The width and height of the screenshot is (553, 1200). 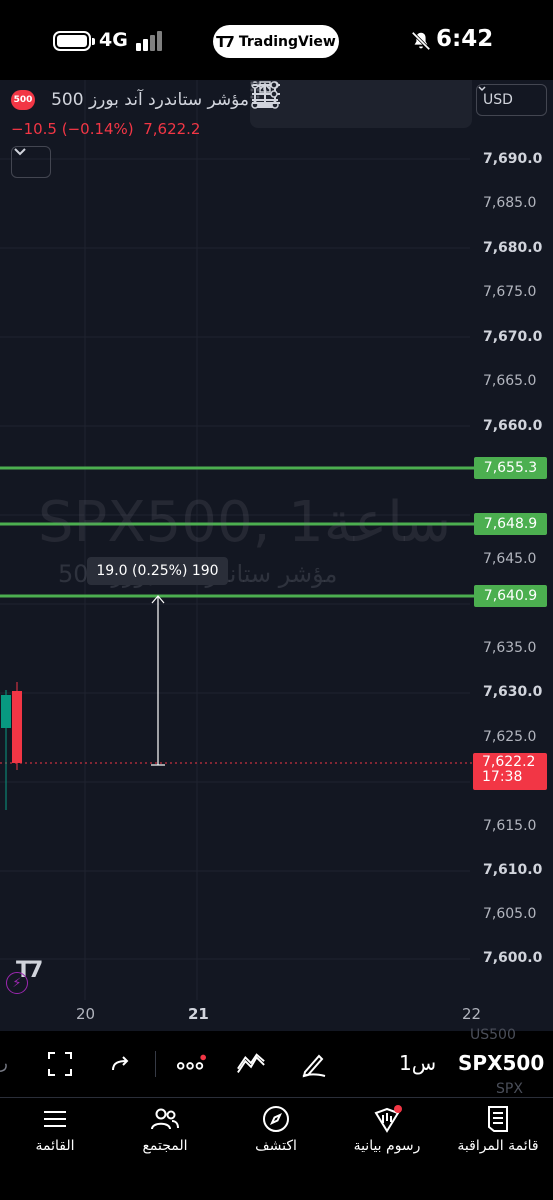 What do you see at coordinates (510, 292) in the screenshot?
I see `price-tick: 7,675.0` at bounding box center [510, 292].